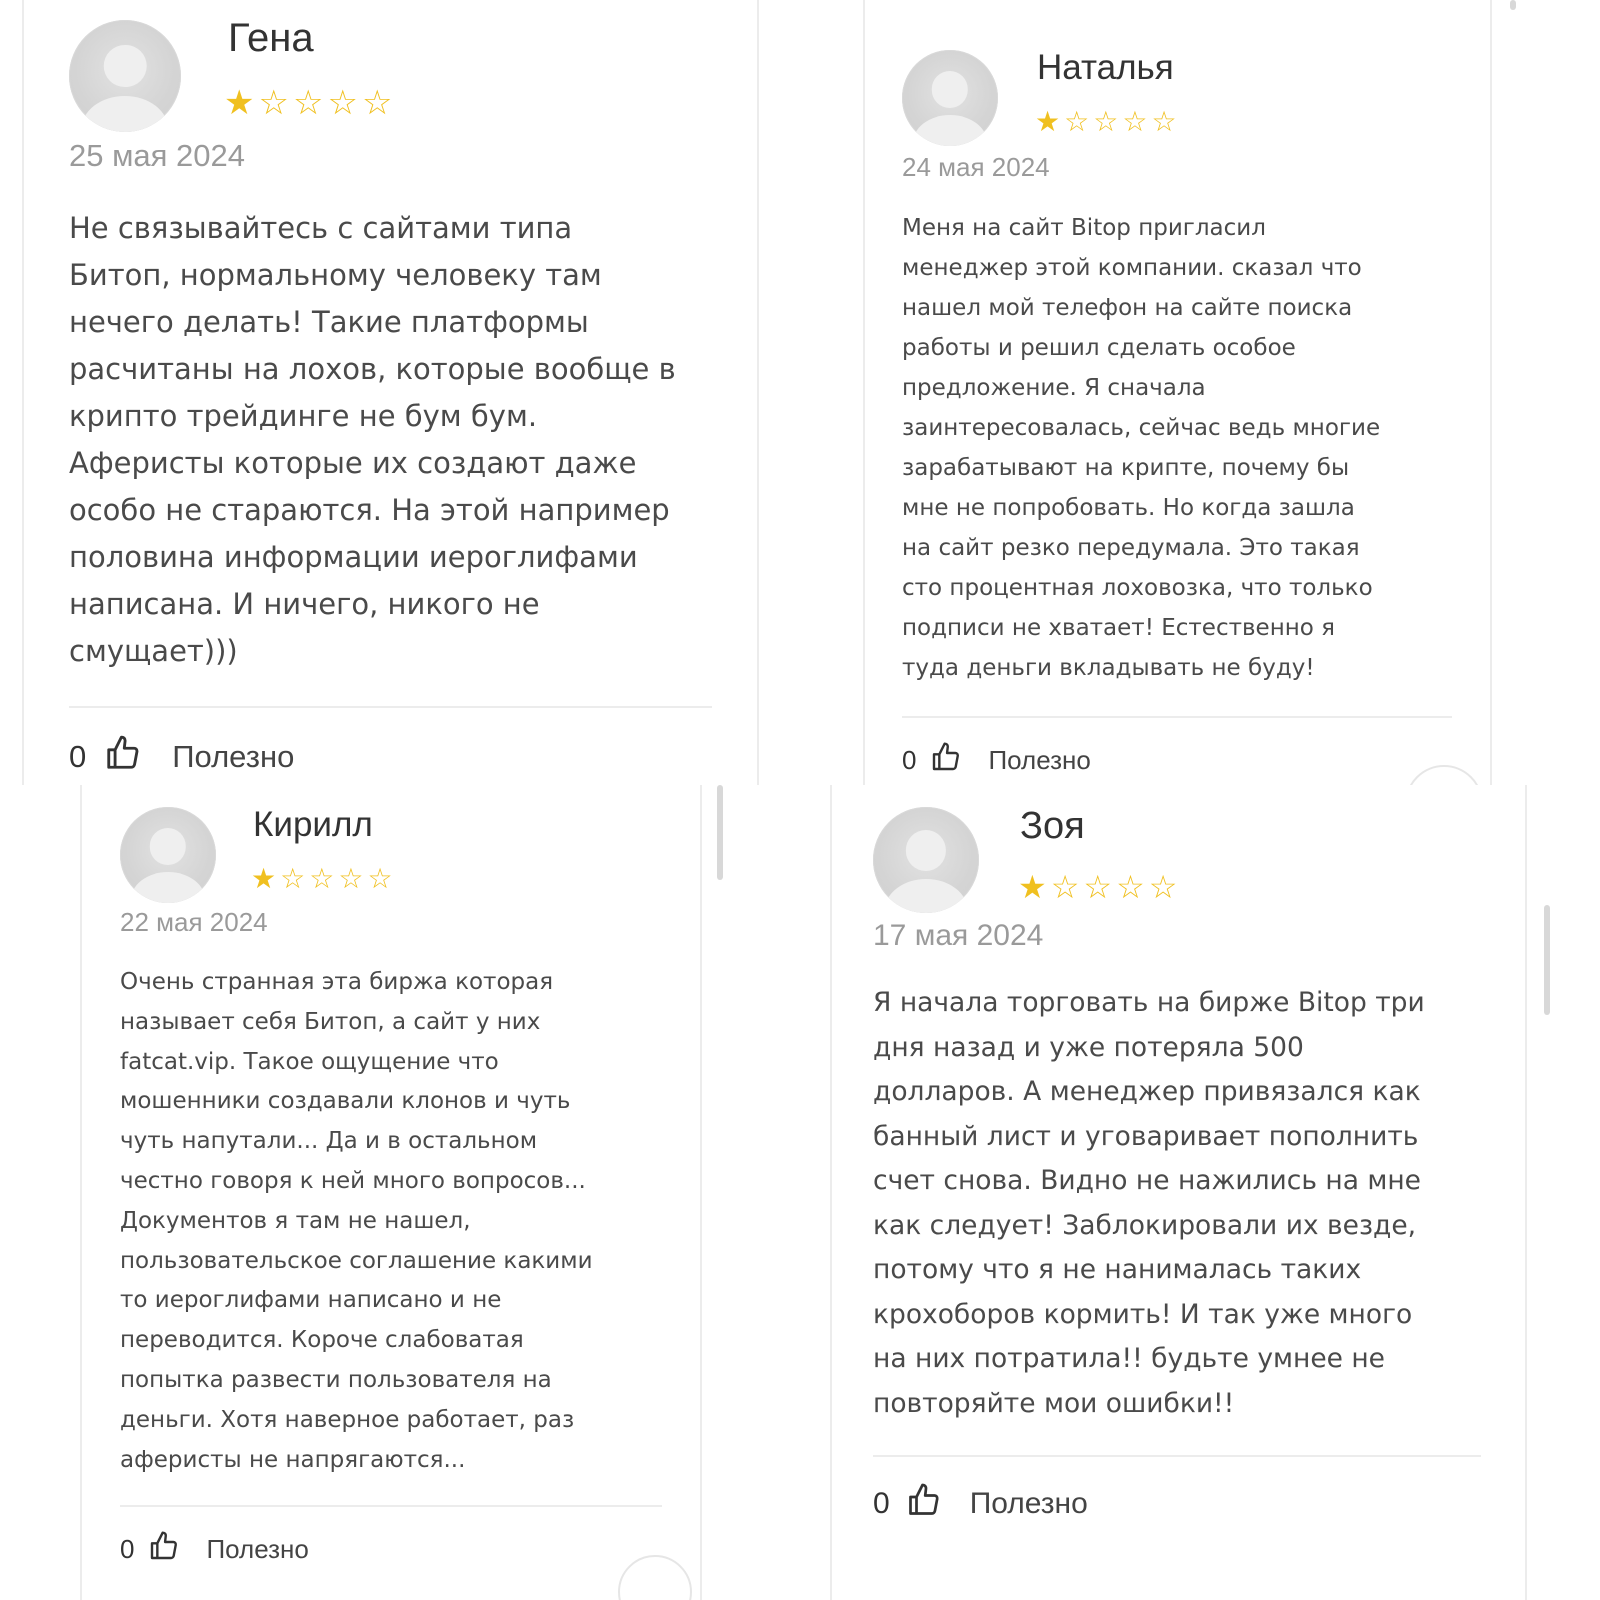 Image resolution: width=1600 pixels, height=1600 pixels. Describe the element at coordinates (271, 38) in the screenshot. I see `review-author: Гена` at that location.